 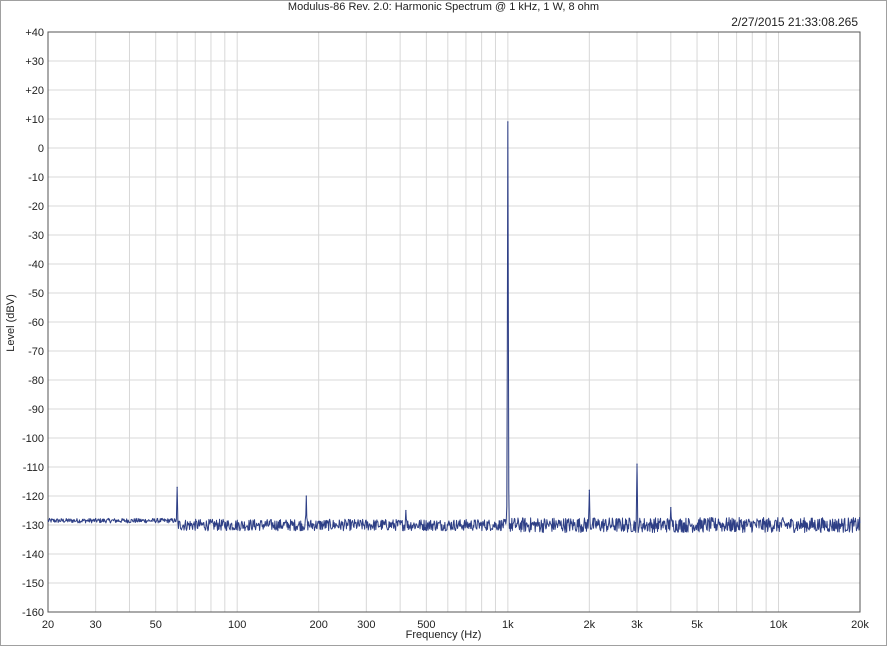 What do you see at coordinates (237, 625) in the screenshot?
I see `x-tick-label: 100` at bounding box center [237, 625].